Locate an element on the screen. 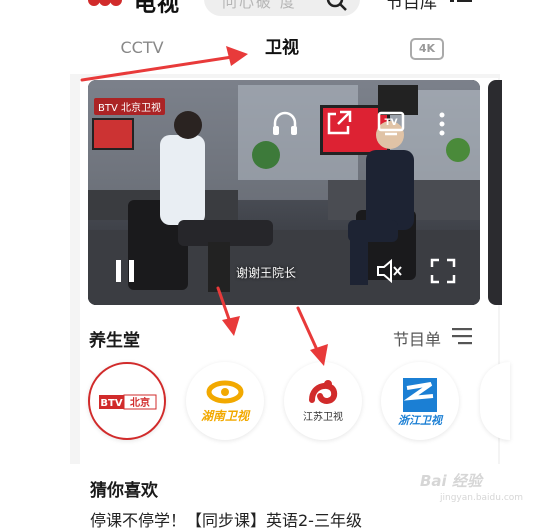 The width and height of the screenshot is (548, 531). channel-hunan: 湖南卫视 is located at coordinates (225, 401).